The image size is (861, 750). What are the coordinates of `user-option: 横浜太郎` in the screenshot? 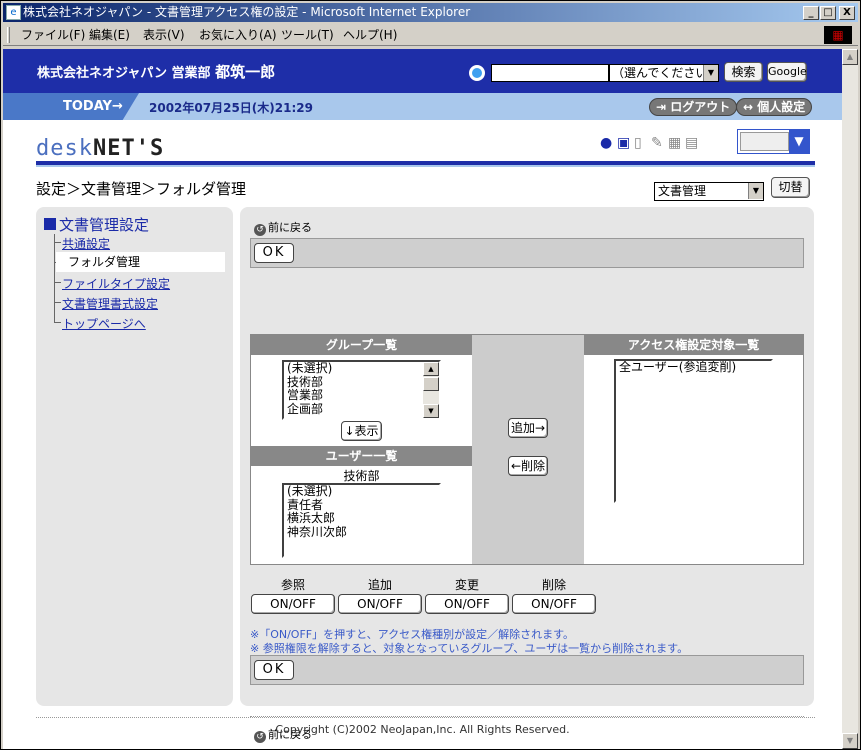 It's located at (363, 518).